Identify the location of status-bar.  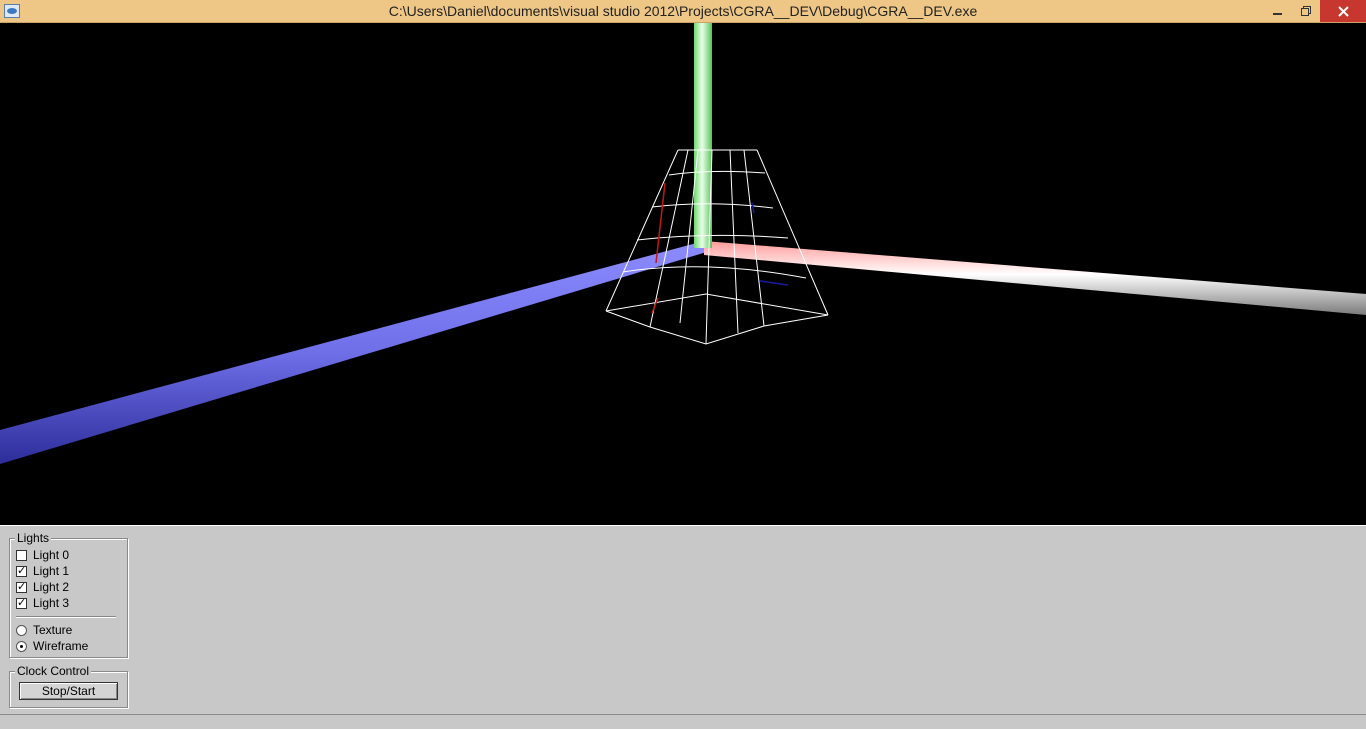
(683, 721).